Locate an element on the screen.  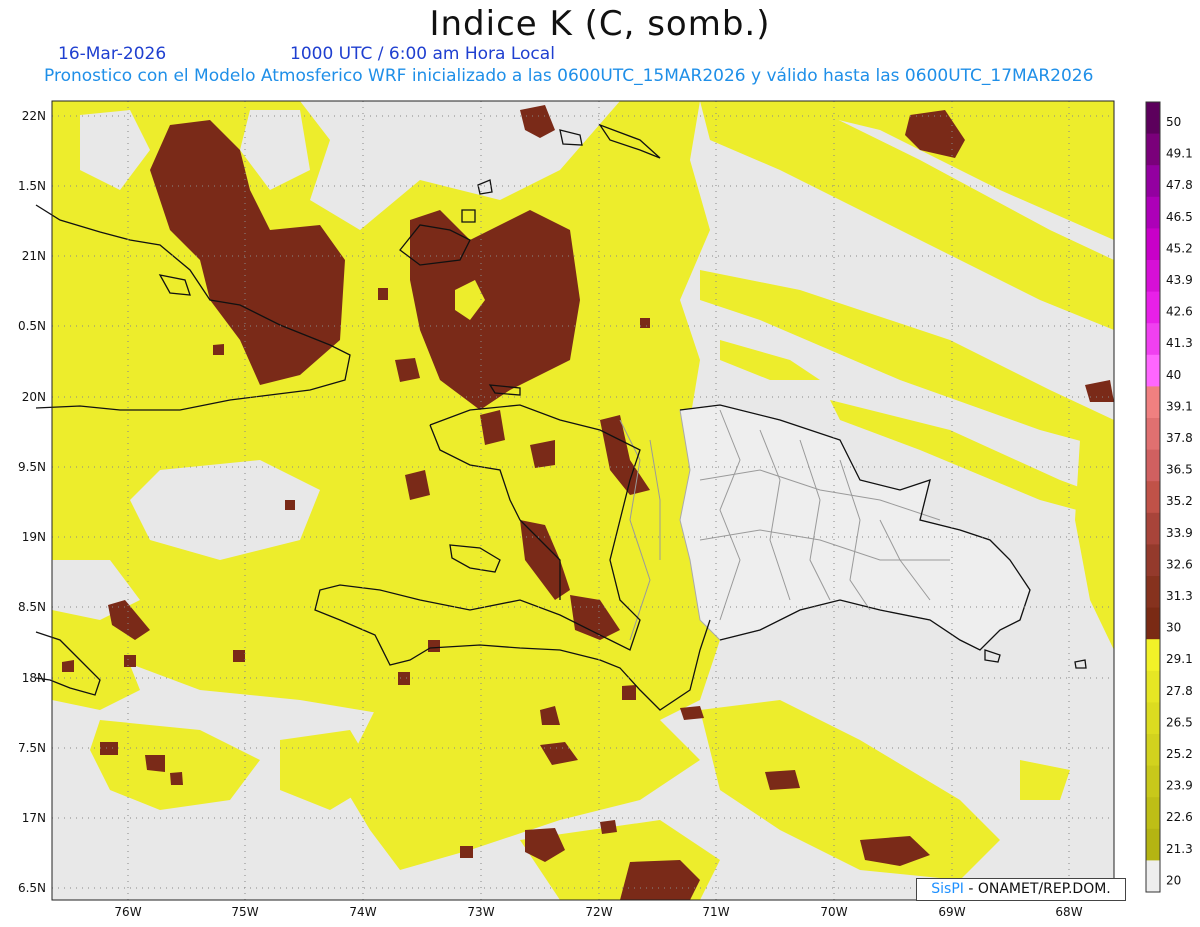
legend-label: 40 is located at coordinates (1173, 375).